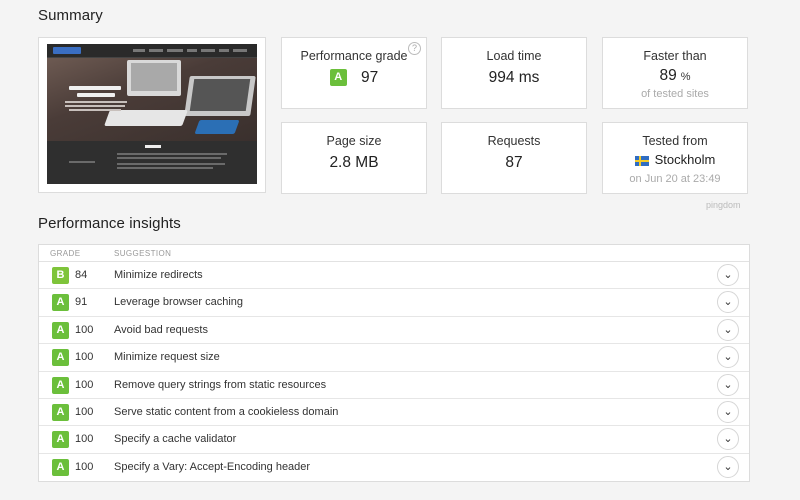 The image size is (800, 500). What do you see at coordinates (109, 223) in the screenshot?
I see `insights-title: Performance insights` at bounding box center [109, 223].